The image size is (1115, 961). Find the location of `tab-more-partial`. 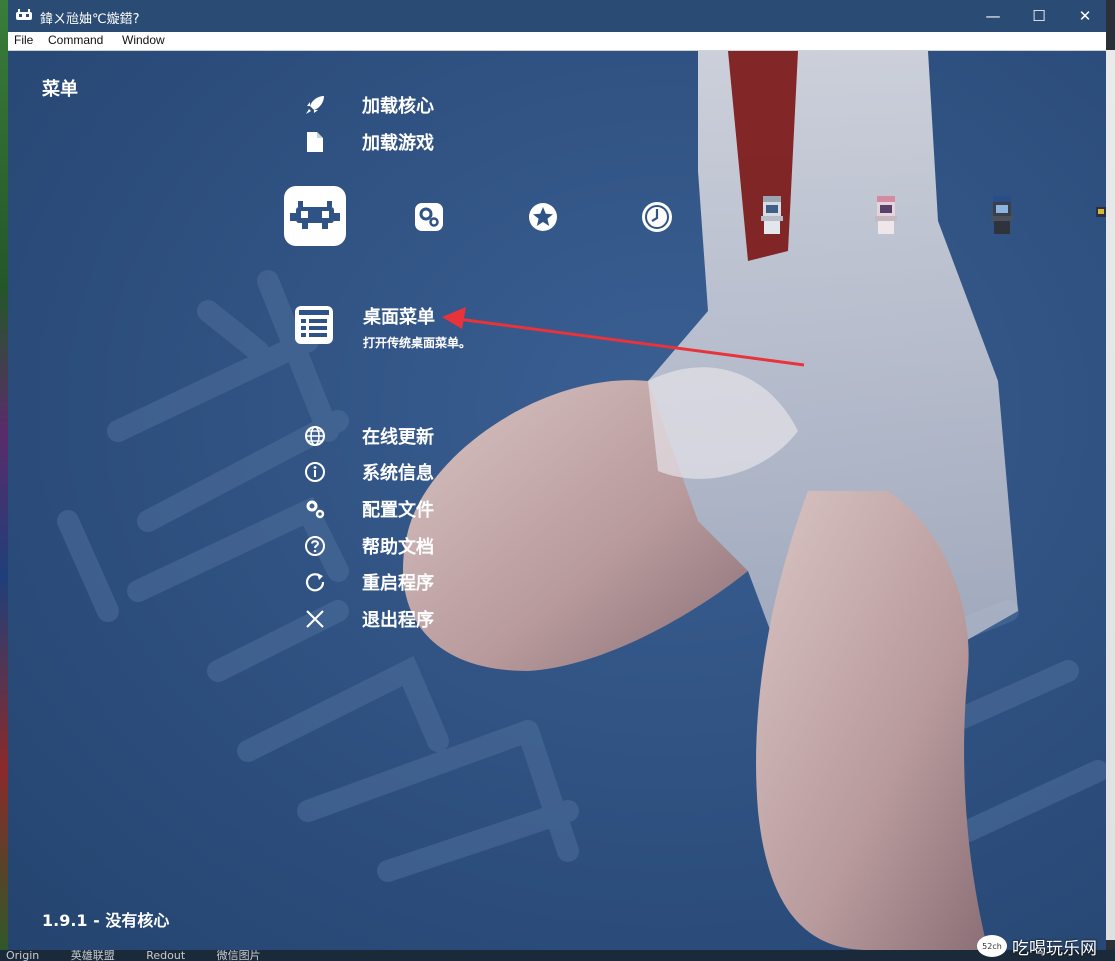

tab-more-partial is located at coordinates (1101, 215).